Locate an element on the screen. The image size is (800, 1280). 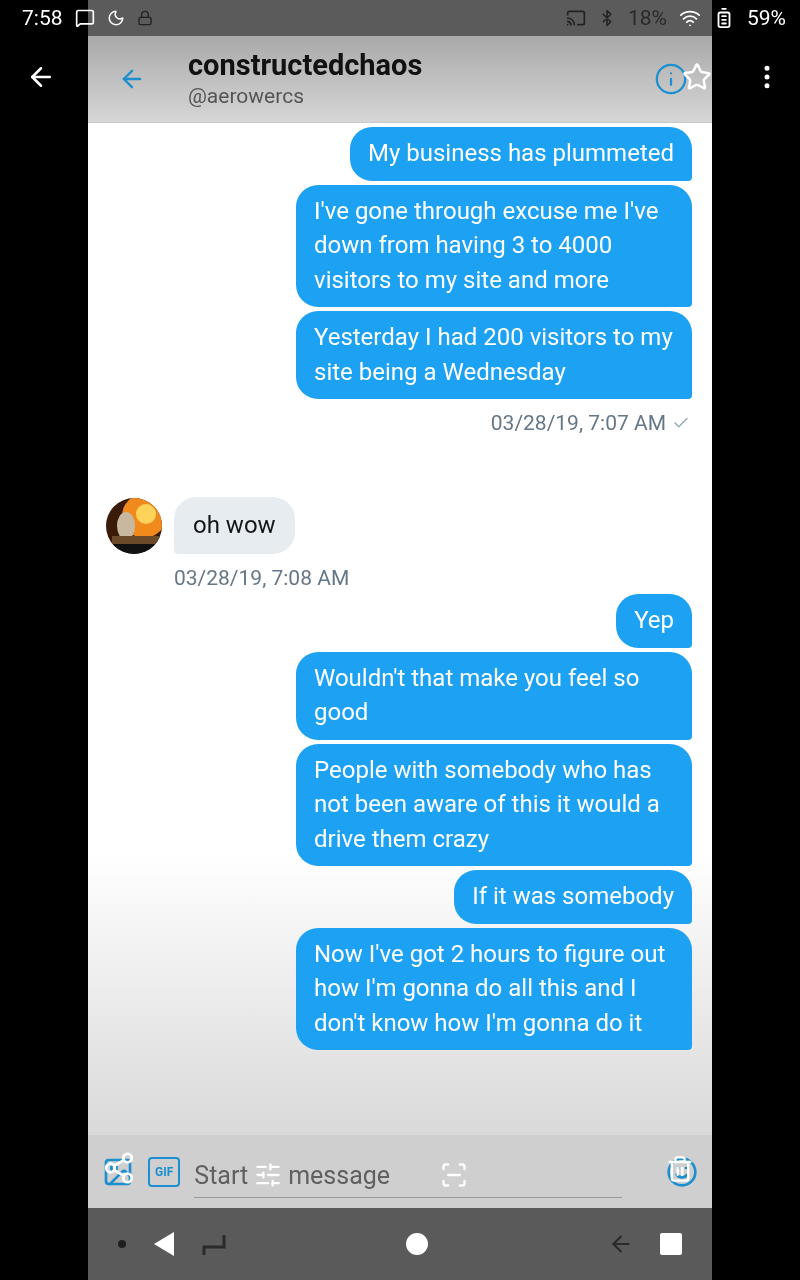
message-bubble: Yep is located at coordinates (654, 621).